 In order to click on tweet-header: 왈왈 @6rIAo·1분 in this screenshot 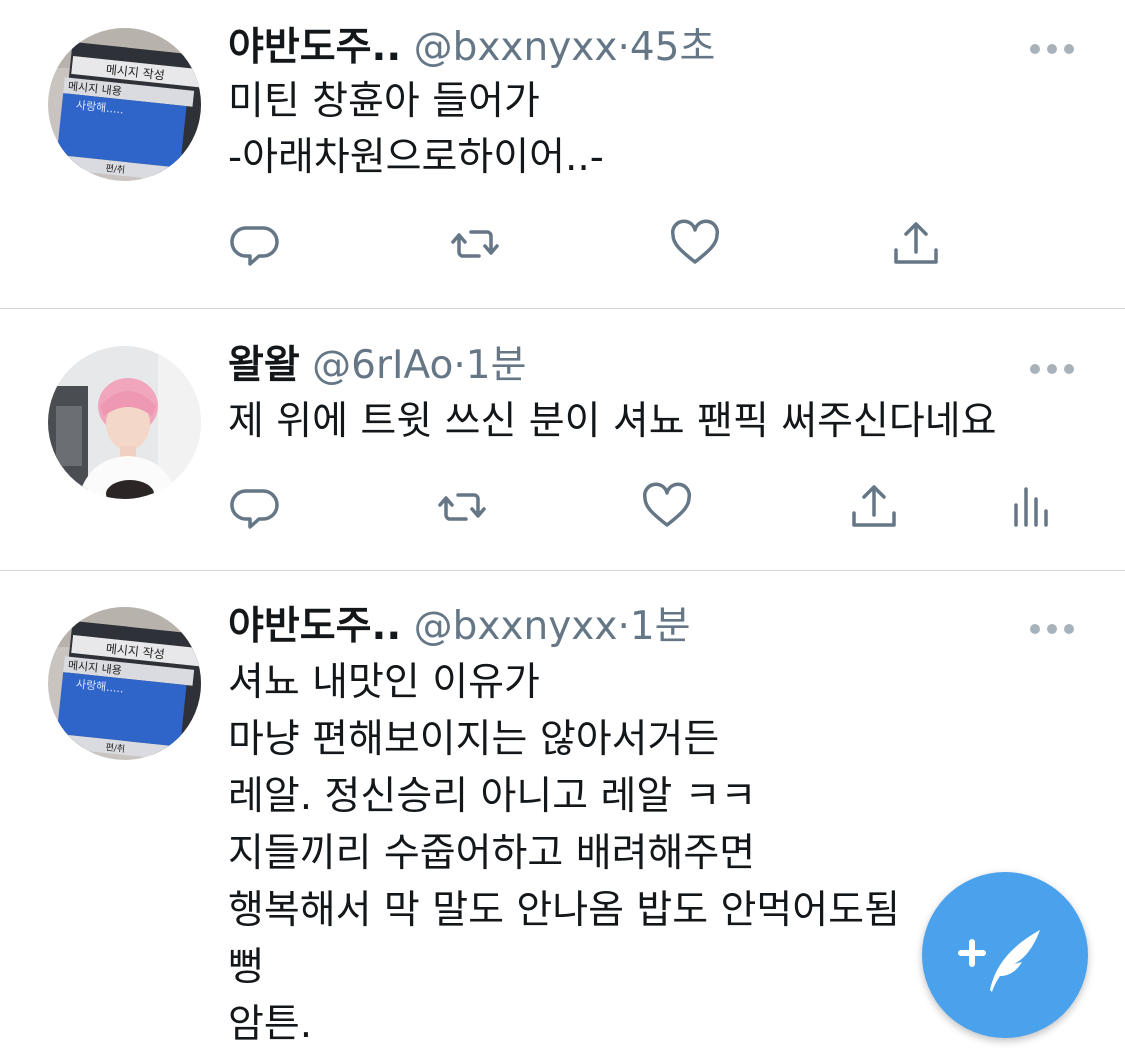, I will do `click(377, 366)`.